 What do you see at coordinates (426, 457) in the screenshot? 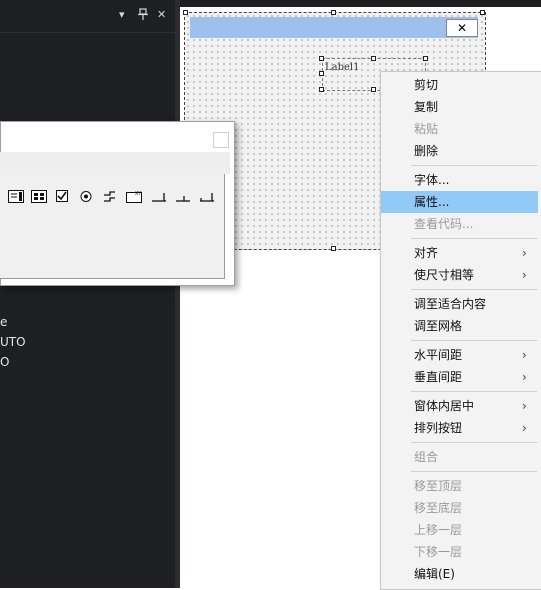
I see `menu-item-label: 组合` at bounding box center [426, 457].